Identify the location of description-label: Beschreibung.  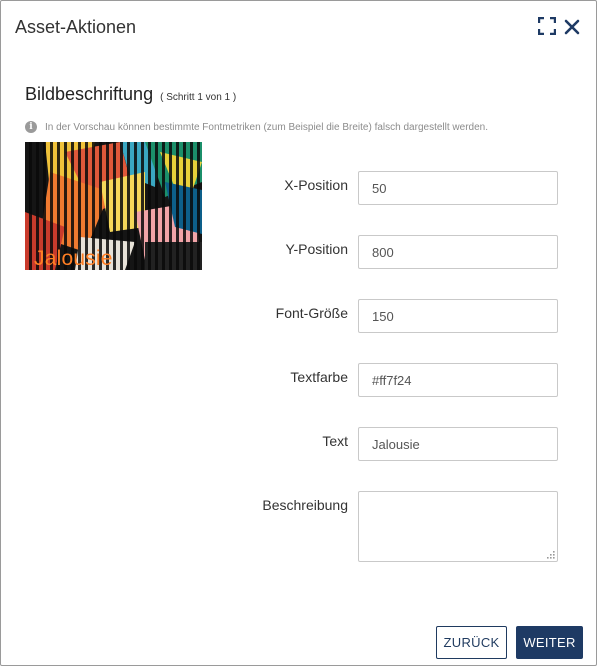
(305, 505).